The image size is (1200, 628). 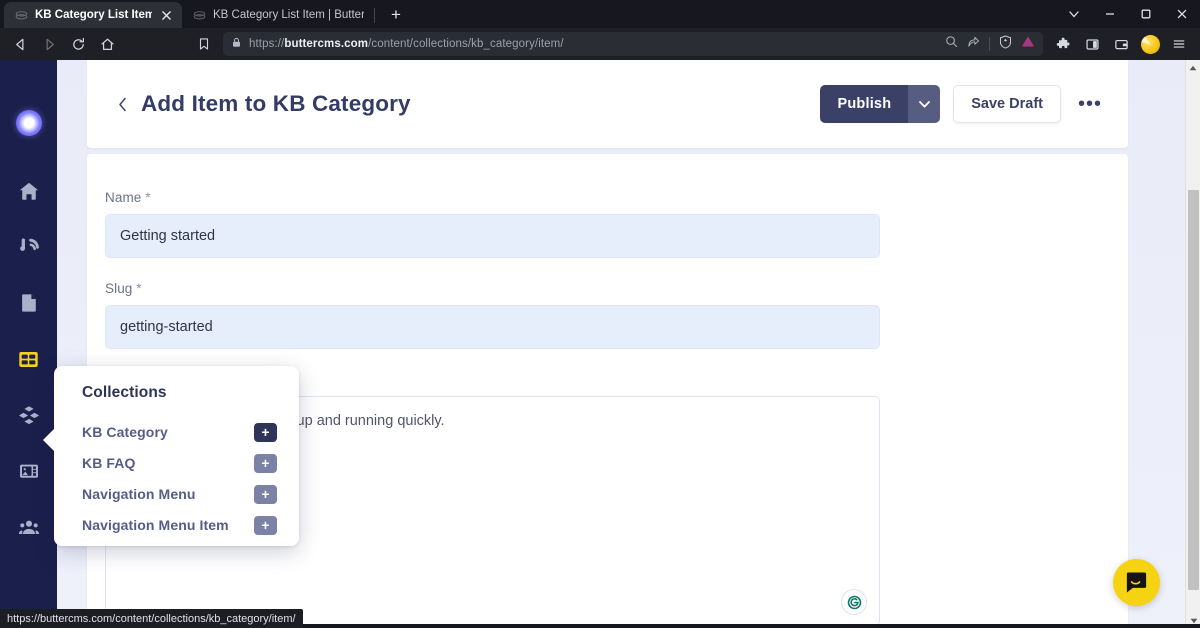 What do you see at coordinates (1092, 44) in the screenshot?
I see `sidebar-panel-icon` at bounding box center [1092, 44].